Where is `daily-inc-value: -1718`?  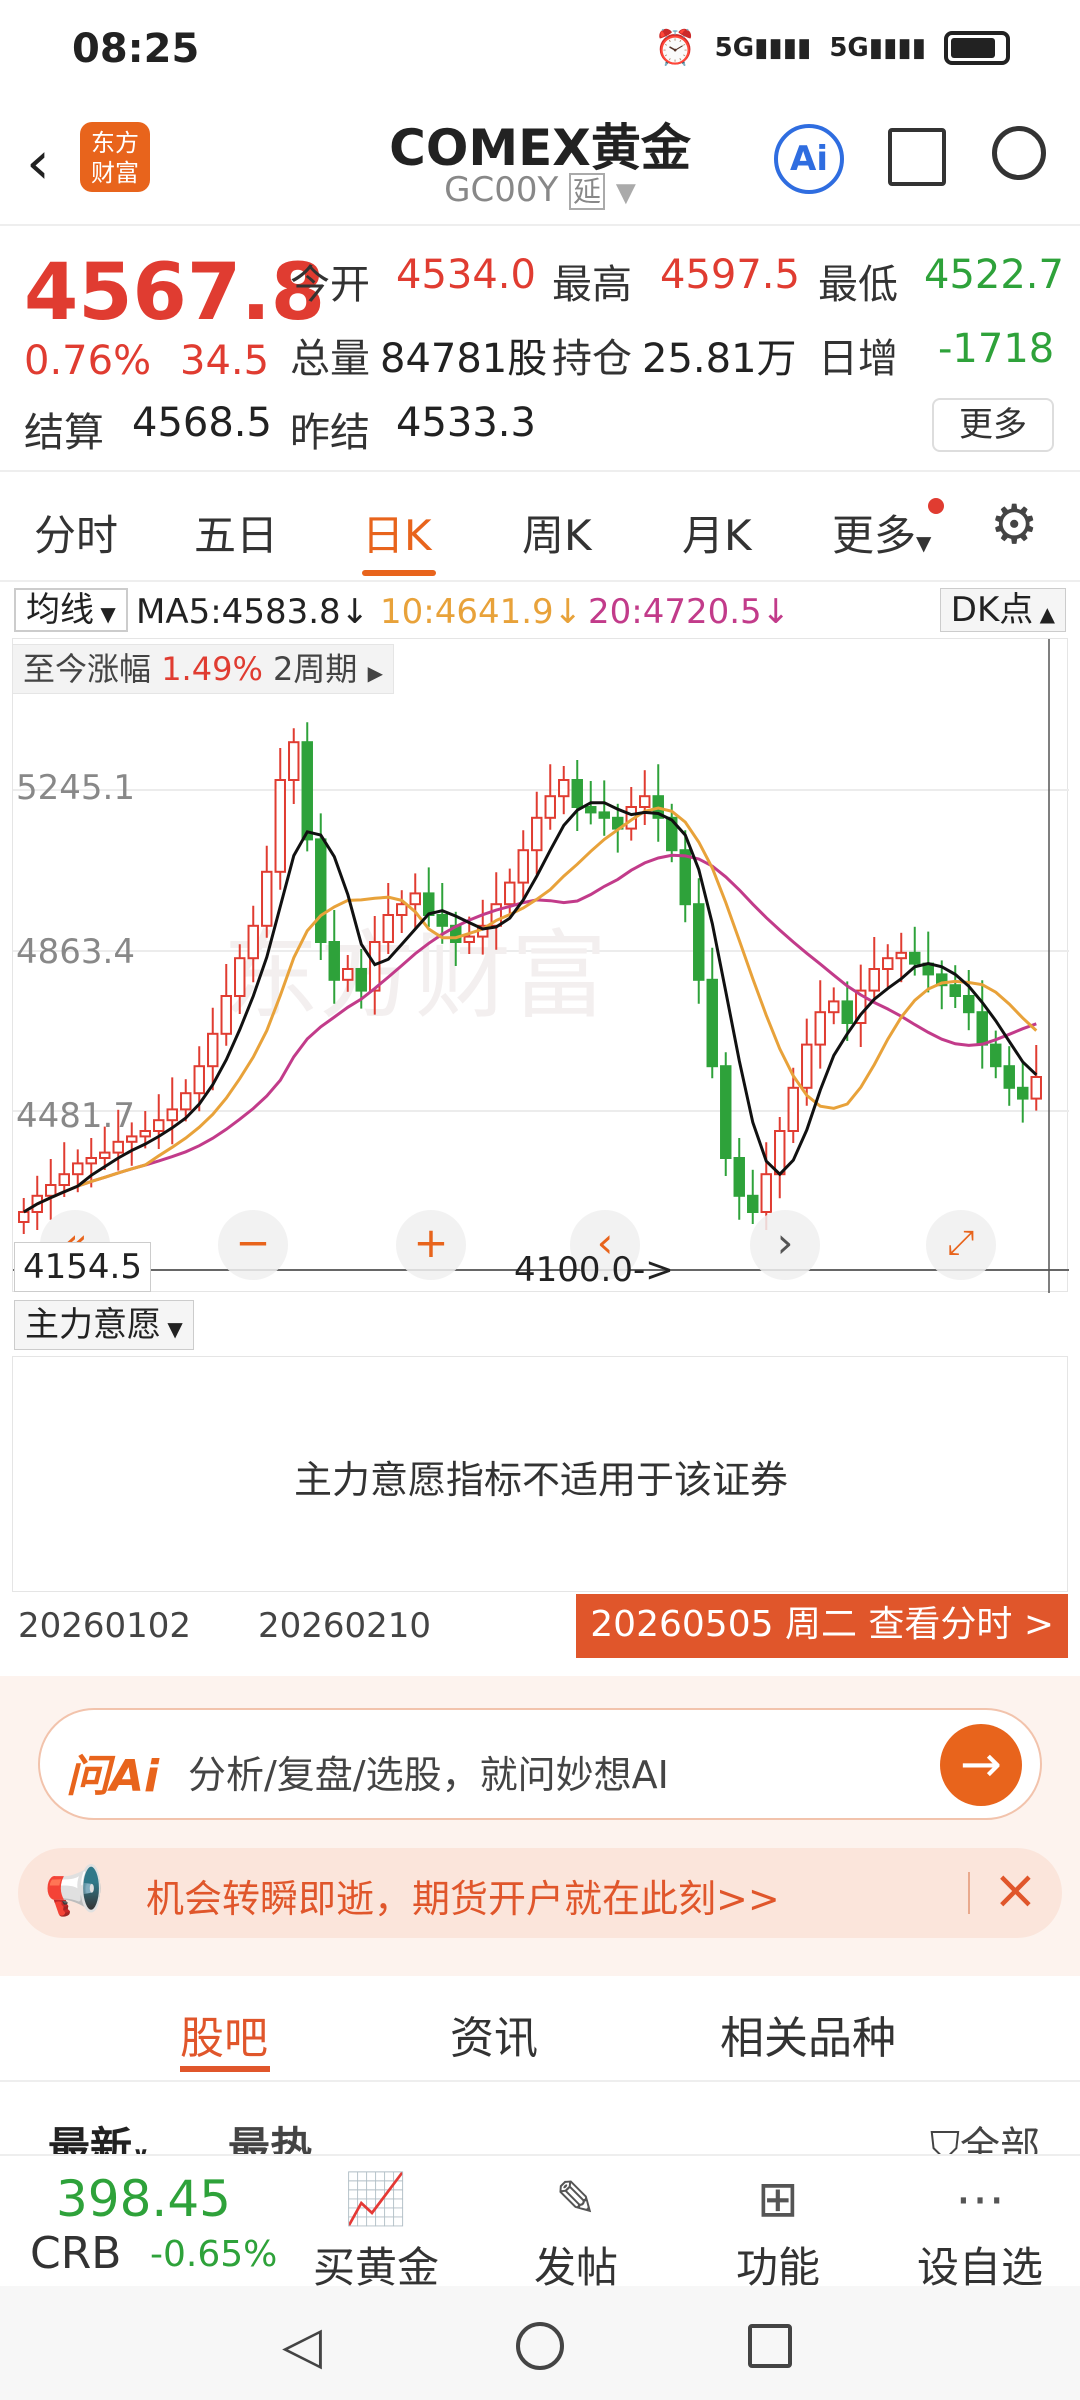 daily-inc-value: -1718 is located at coordinates (996, 349).